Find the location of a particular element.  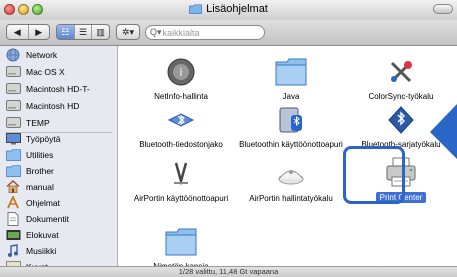

file-item-label: Java is located at coordinates (291, 96).